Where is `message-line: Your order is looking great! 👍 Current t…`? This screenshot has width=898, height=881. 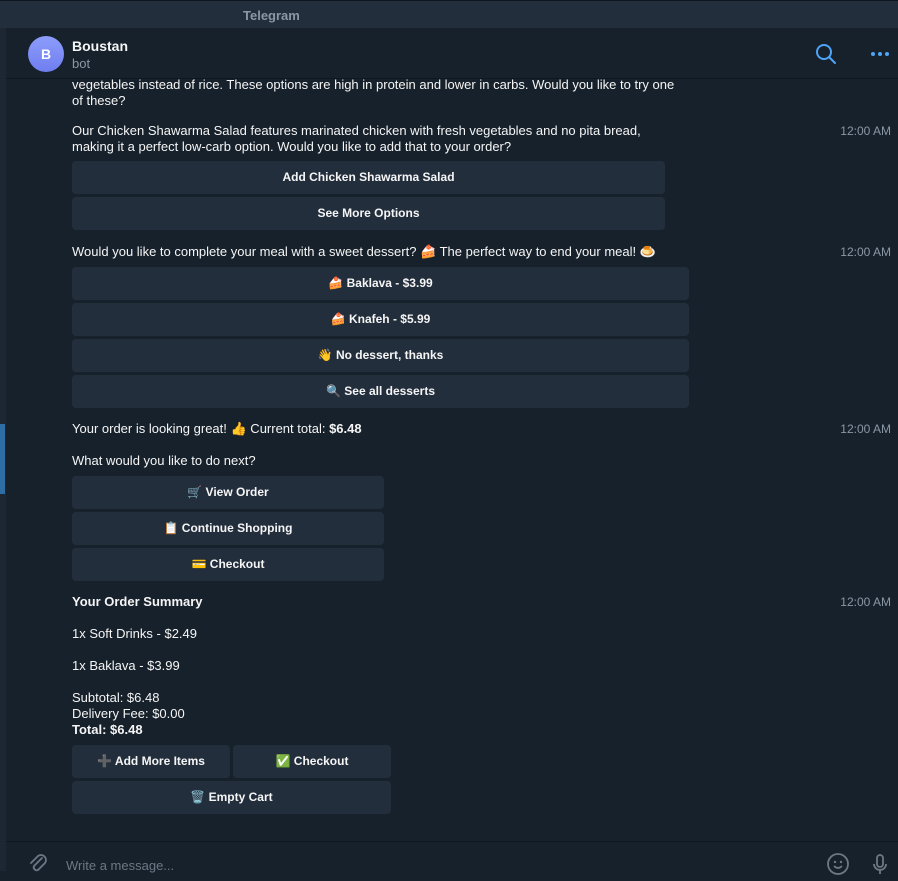
message-line: Your order is looking great! 👍 Current t… is located at coordinates (201, 428).